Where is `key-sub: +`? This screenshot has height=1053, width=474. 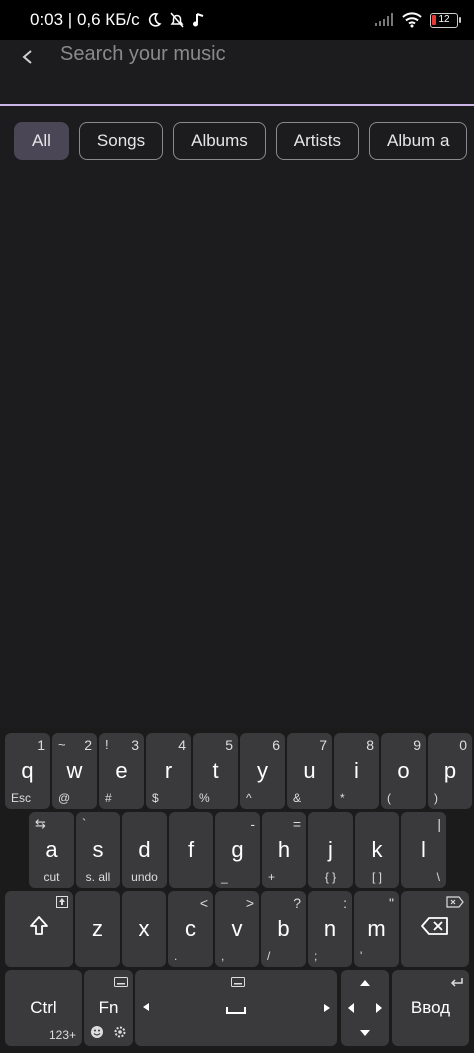
key-sub: + is located at coordinates (272, 877).